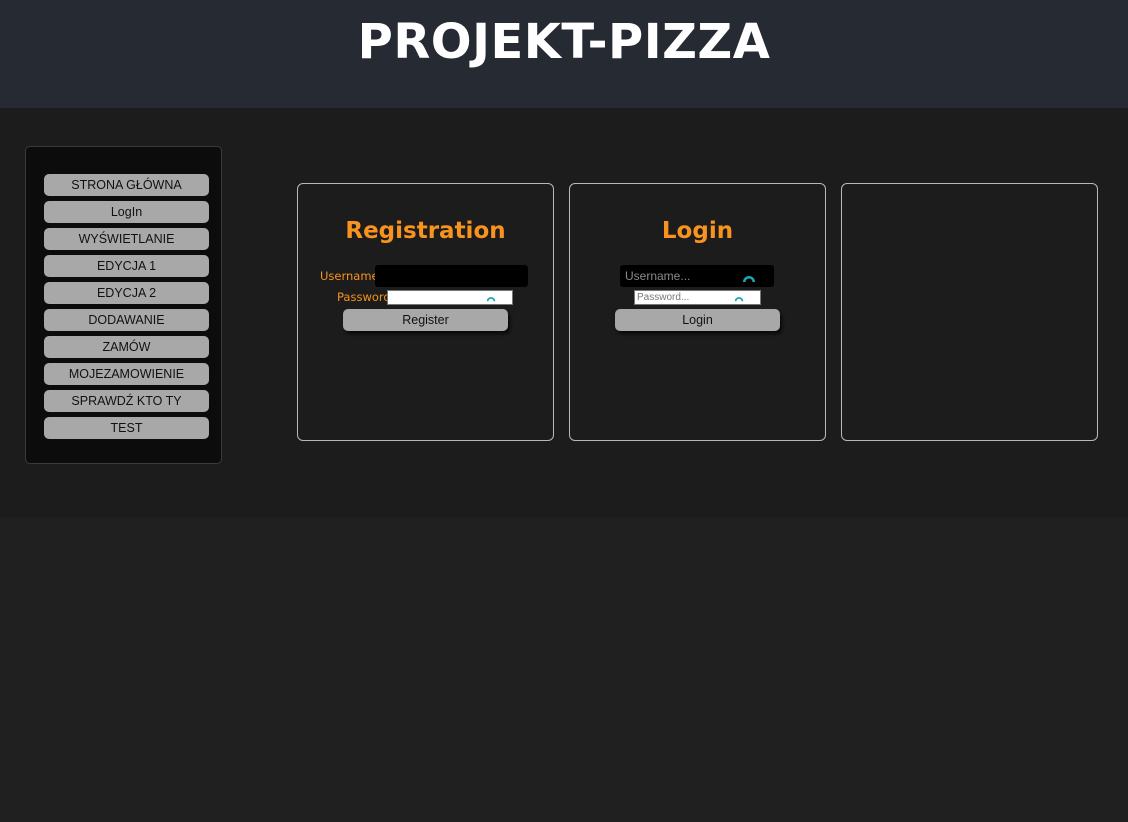  I want to click on sidebar-item-edycja-2: EDYCJA 2, so click(126, 293).